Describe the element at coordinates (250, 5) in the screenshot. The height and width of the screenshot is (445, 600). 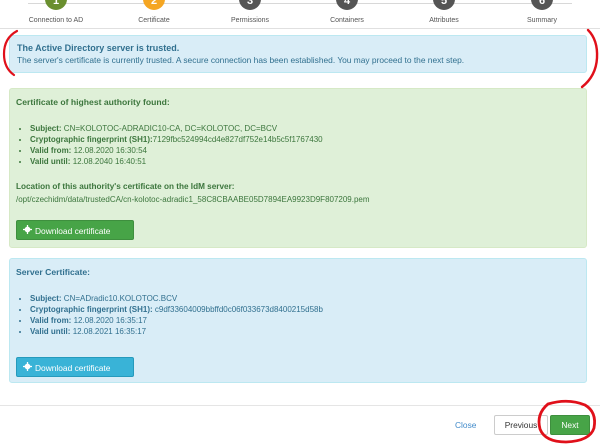
I see `step-number: 3` at that location.